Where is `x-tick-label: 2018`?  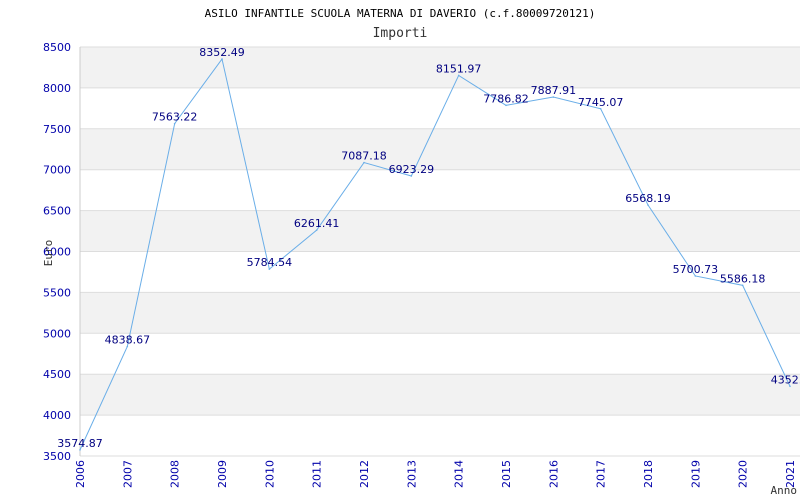
x-tick-label: 2018 is located at coordinates (648, 474).